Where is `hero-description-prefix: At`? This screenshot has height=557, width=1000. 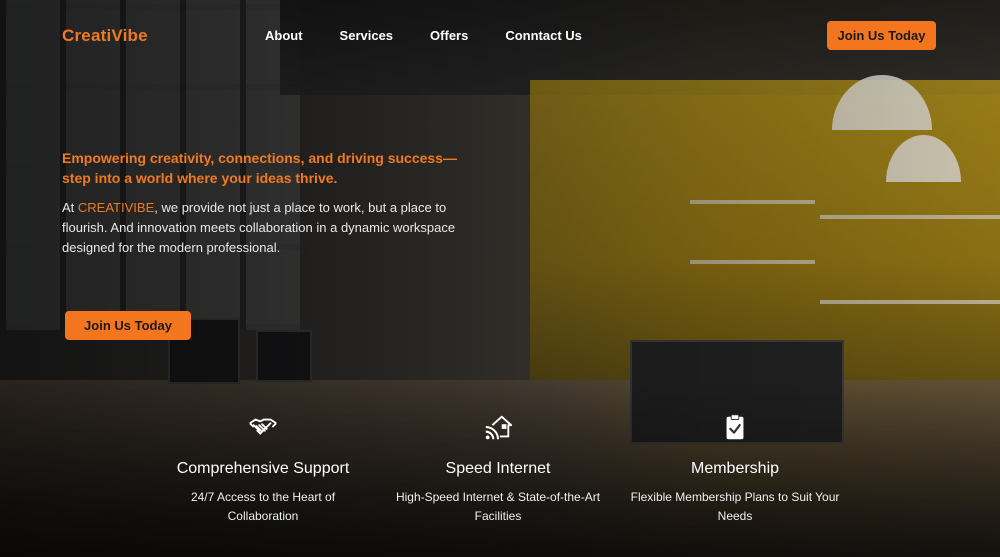 hero-description-prefix: At is located at coordinates (70, 207).